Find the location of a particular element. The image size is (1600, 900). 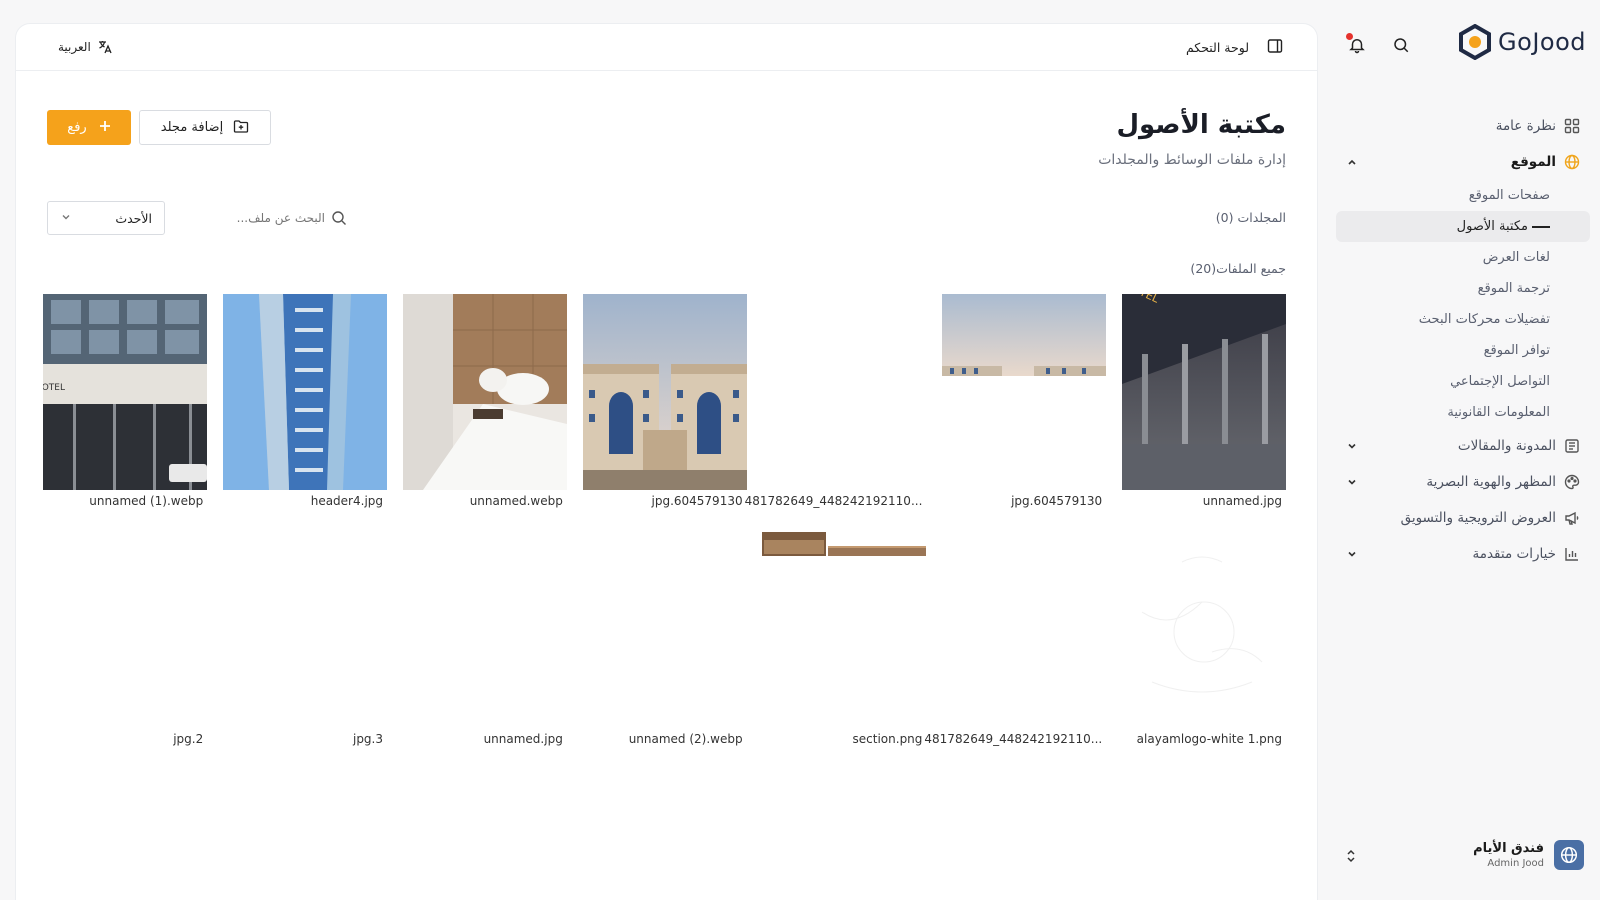

file-thumbnail: ALAYAM HOTEL is located at coordinates (1204, 392).